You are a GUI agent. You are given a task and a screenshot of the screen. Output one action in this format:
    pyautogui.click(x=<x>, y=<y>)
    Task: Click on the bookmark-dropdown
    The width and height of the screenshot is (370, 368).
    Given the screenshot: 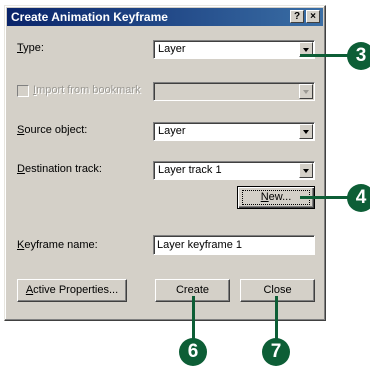 What is the action you would take?
    pyautogui.click(x=234, y=91)
    